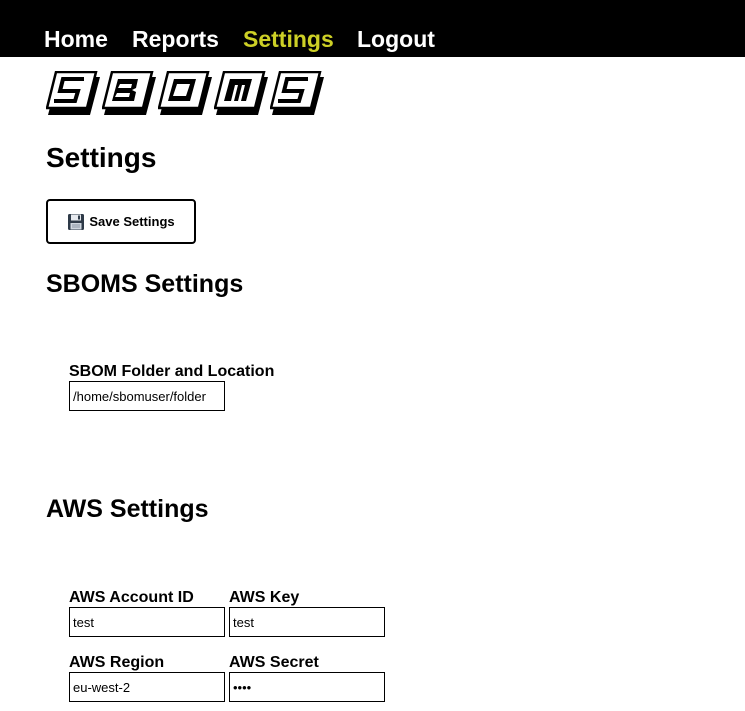 This screenshot has width=745, height=711. I want to click on sboms-logo, so click(189, 94).